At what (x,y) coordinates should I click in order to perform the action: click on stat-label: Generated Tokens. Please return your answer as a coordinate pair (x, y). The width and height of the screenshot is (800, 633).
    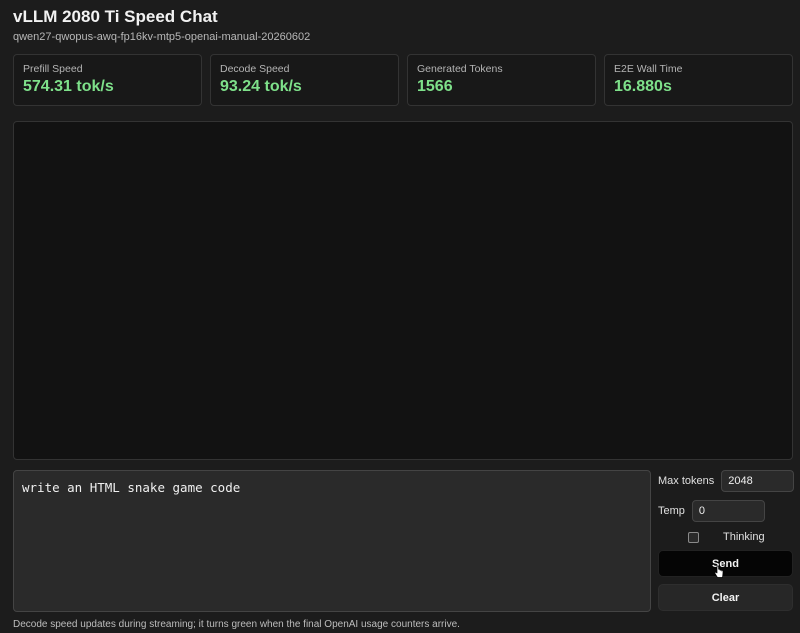
    Looking at the image, I should click on (460, 69).